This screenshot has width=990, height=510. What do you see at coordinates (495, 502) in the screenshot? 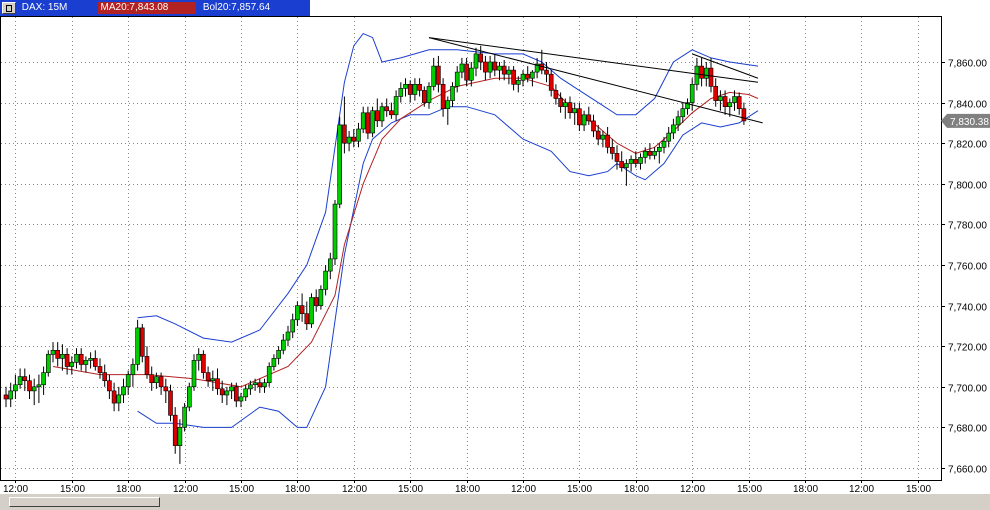
I see `horizontal-scrollbar` at bounding box center [495, 502].